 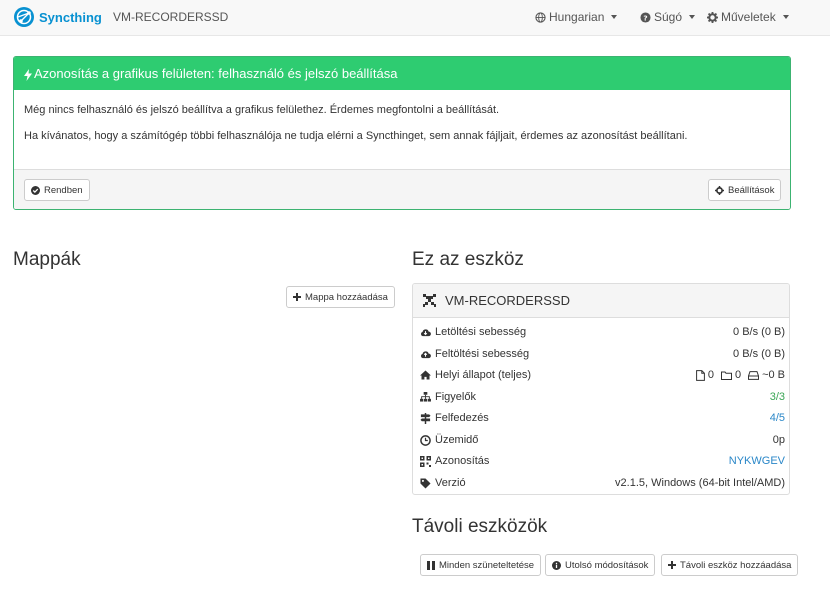 I want to click on download-rate-row: Letöltési sebesség 0 B/s (0 B), so click(x=602, y=332).